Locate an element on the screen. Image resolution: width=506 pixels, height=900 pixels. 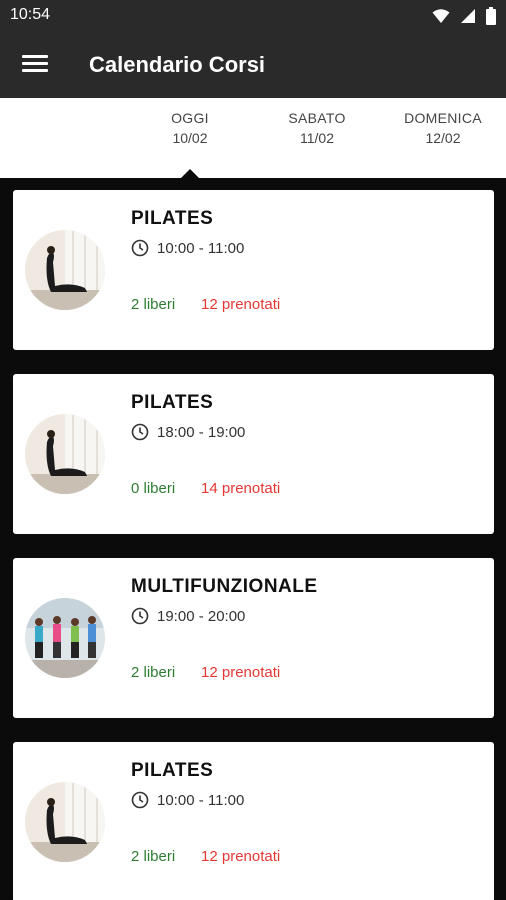
status-bar: 10:54 is located at coordinates (253, 16).